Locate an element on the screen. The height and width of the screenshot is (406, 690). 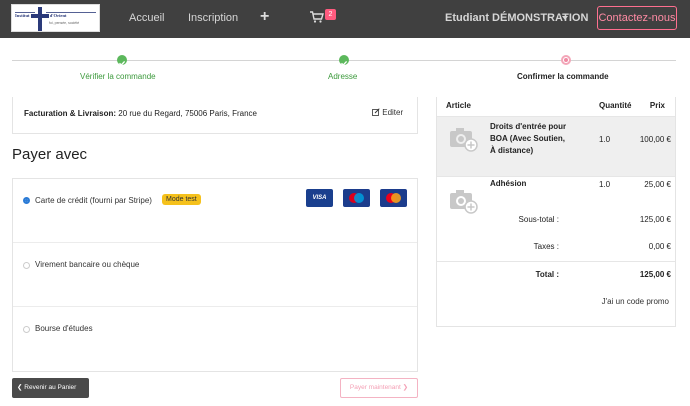
total-divider is located at coordinates (556, 261).